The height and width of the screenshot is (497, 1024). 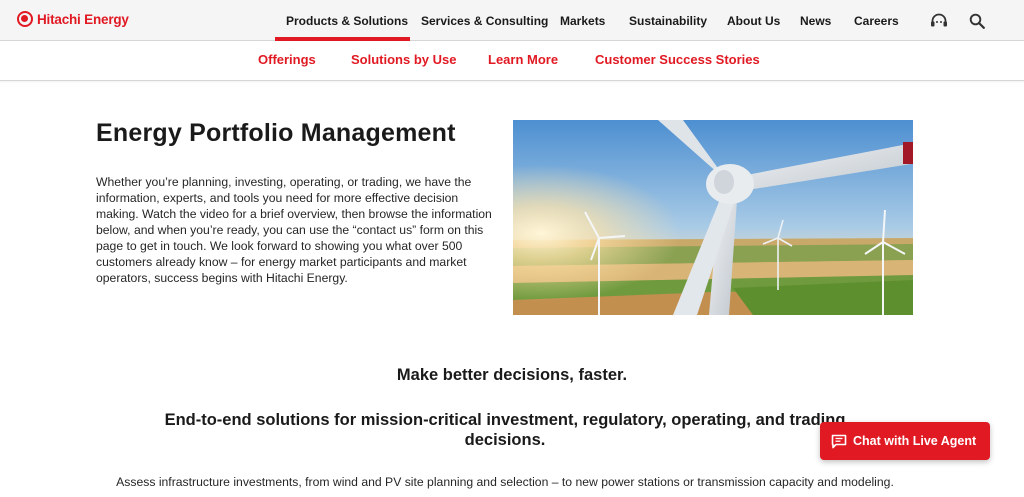 What do you see at coordinates (582, 21) in the screenshot?
I see `nav-item-markets: Markets` at bounding box center [582, 21].